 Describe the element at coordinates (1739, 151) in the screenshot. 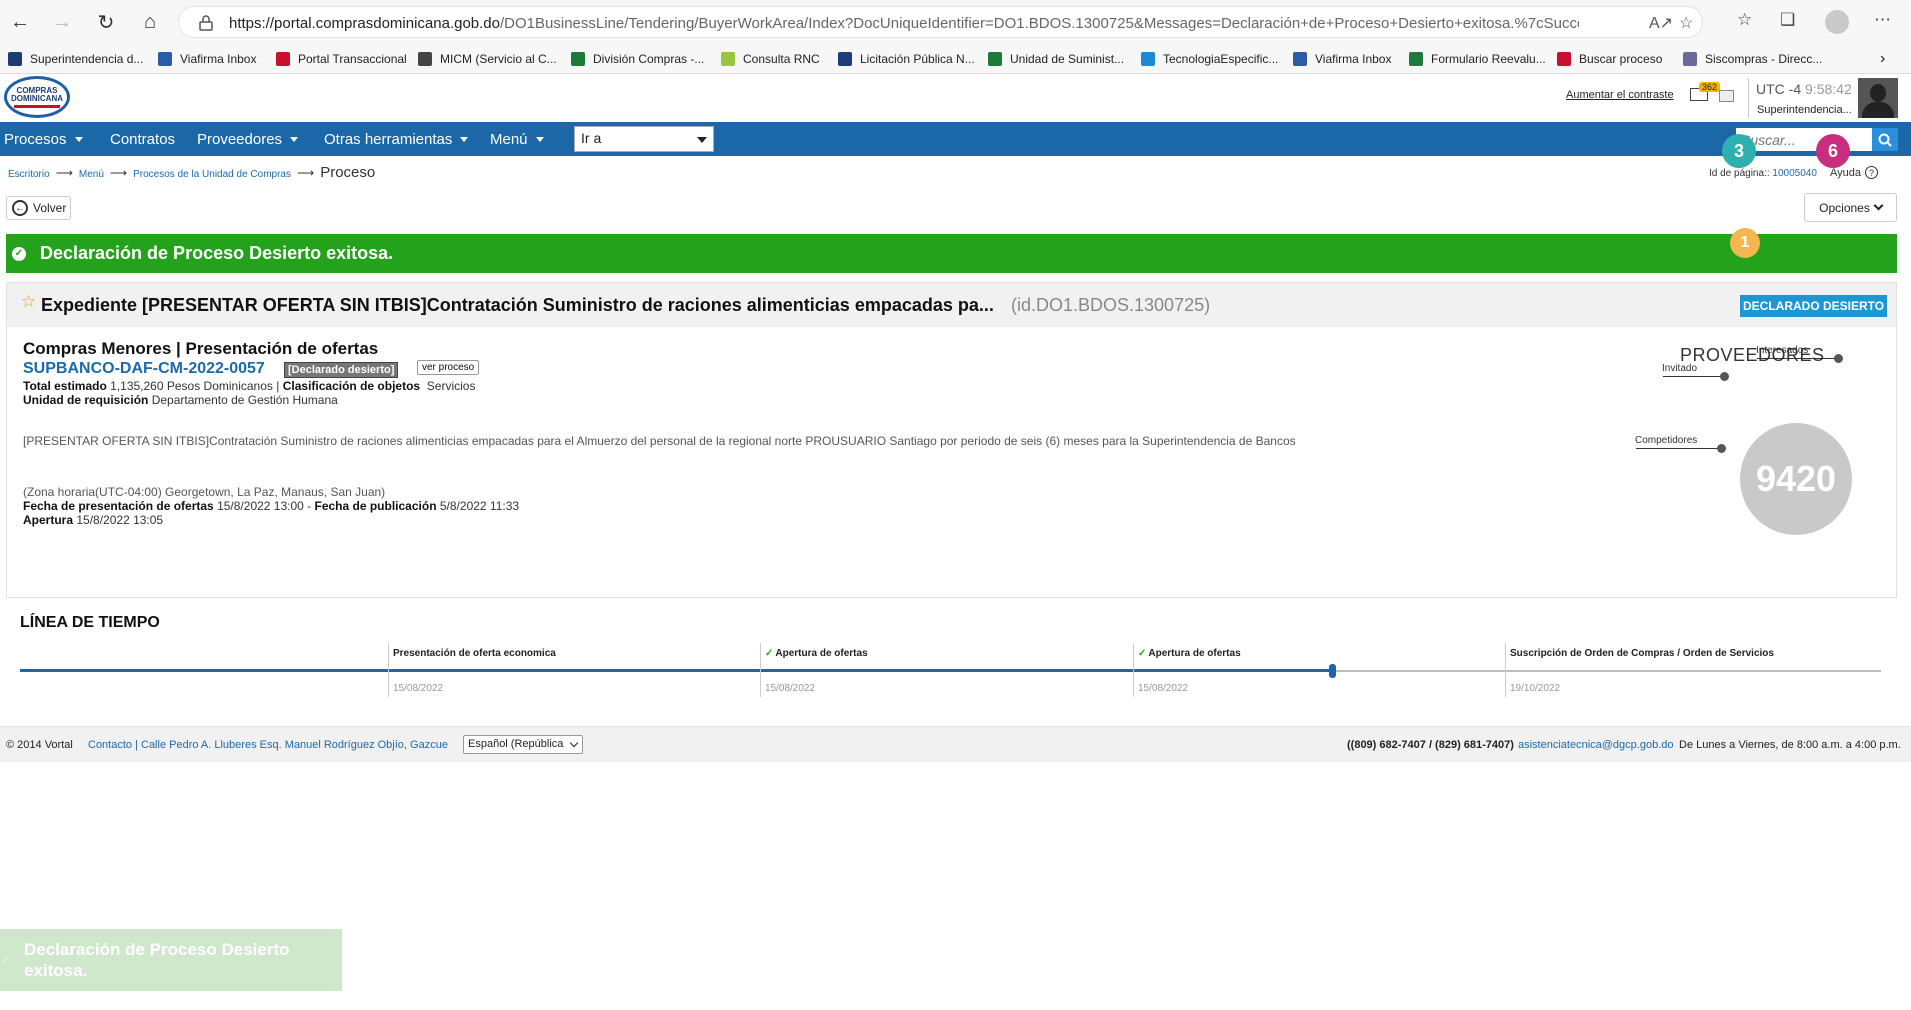

I see `invitado-count-bubble: 3` at that location.